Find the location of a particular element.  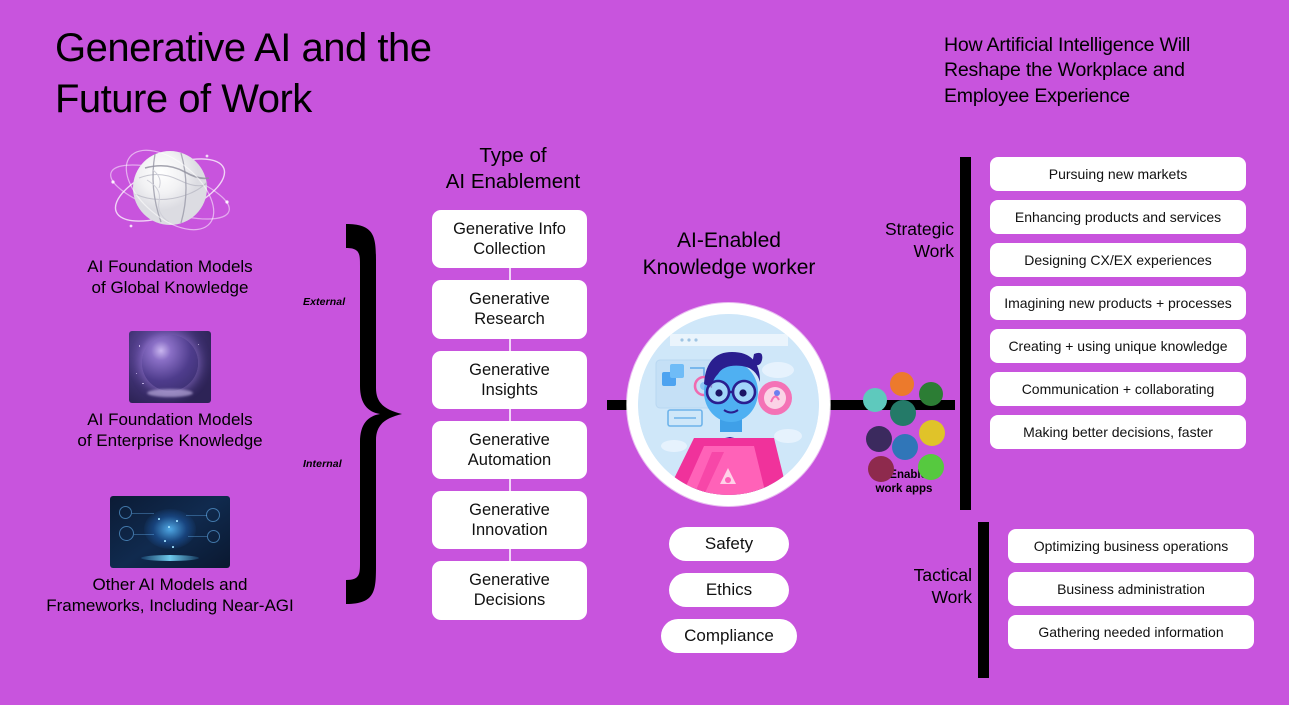

governance-pill-ethics: Ethics is located at coordinates (729, 590).